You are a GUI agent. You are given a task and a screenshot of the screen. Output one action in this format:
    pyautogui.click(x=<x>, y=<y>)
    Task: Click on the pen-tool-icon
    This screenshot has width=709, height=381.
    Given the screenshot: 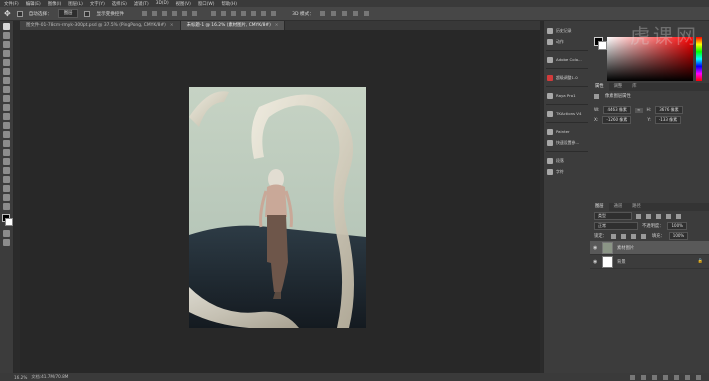 What is the action you would take?
    pyautogui.click(x=6, y=152)
    